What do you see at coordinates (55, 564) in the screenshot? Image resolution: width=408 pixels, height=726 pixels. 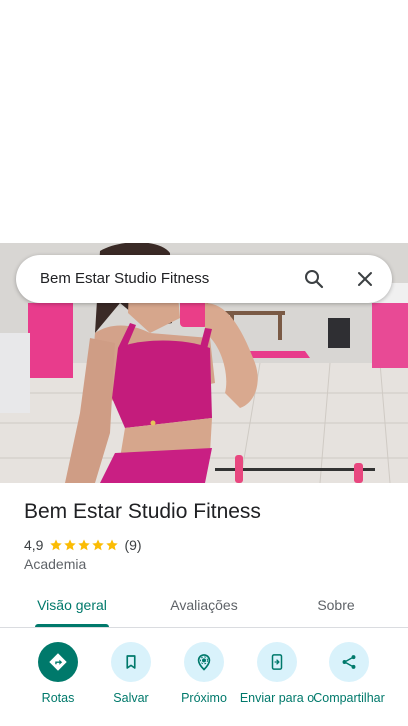 I see `place-category: Academia` at bounding box center [55, 564].